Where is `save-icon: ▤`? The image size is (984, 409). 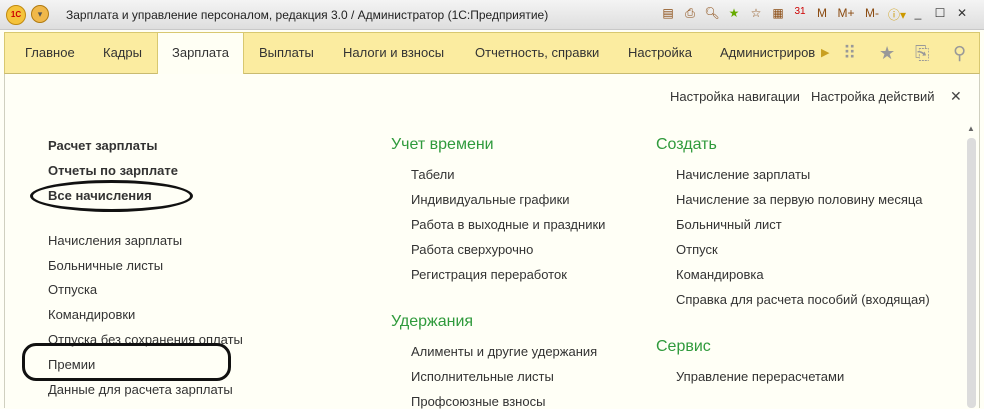
save-icon: ▤ is located at coordinates (668, 14).